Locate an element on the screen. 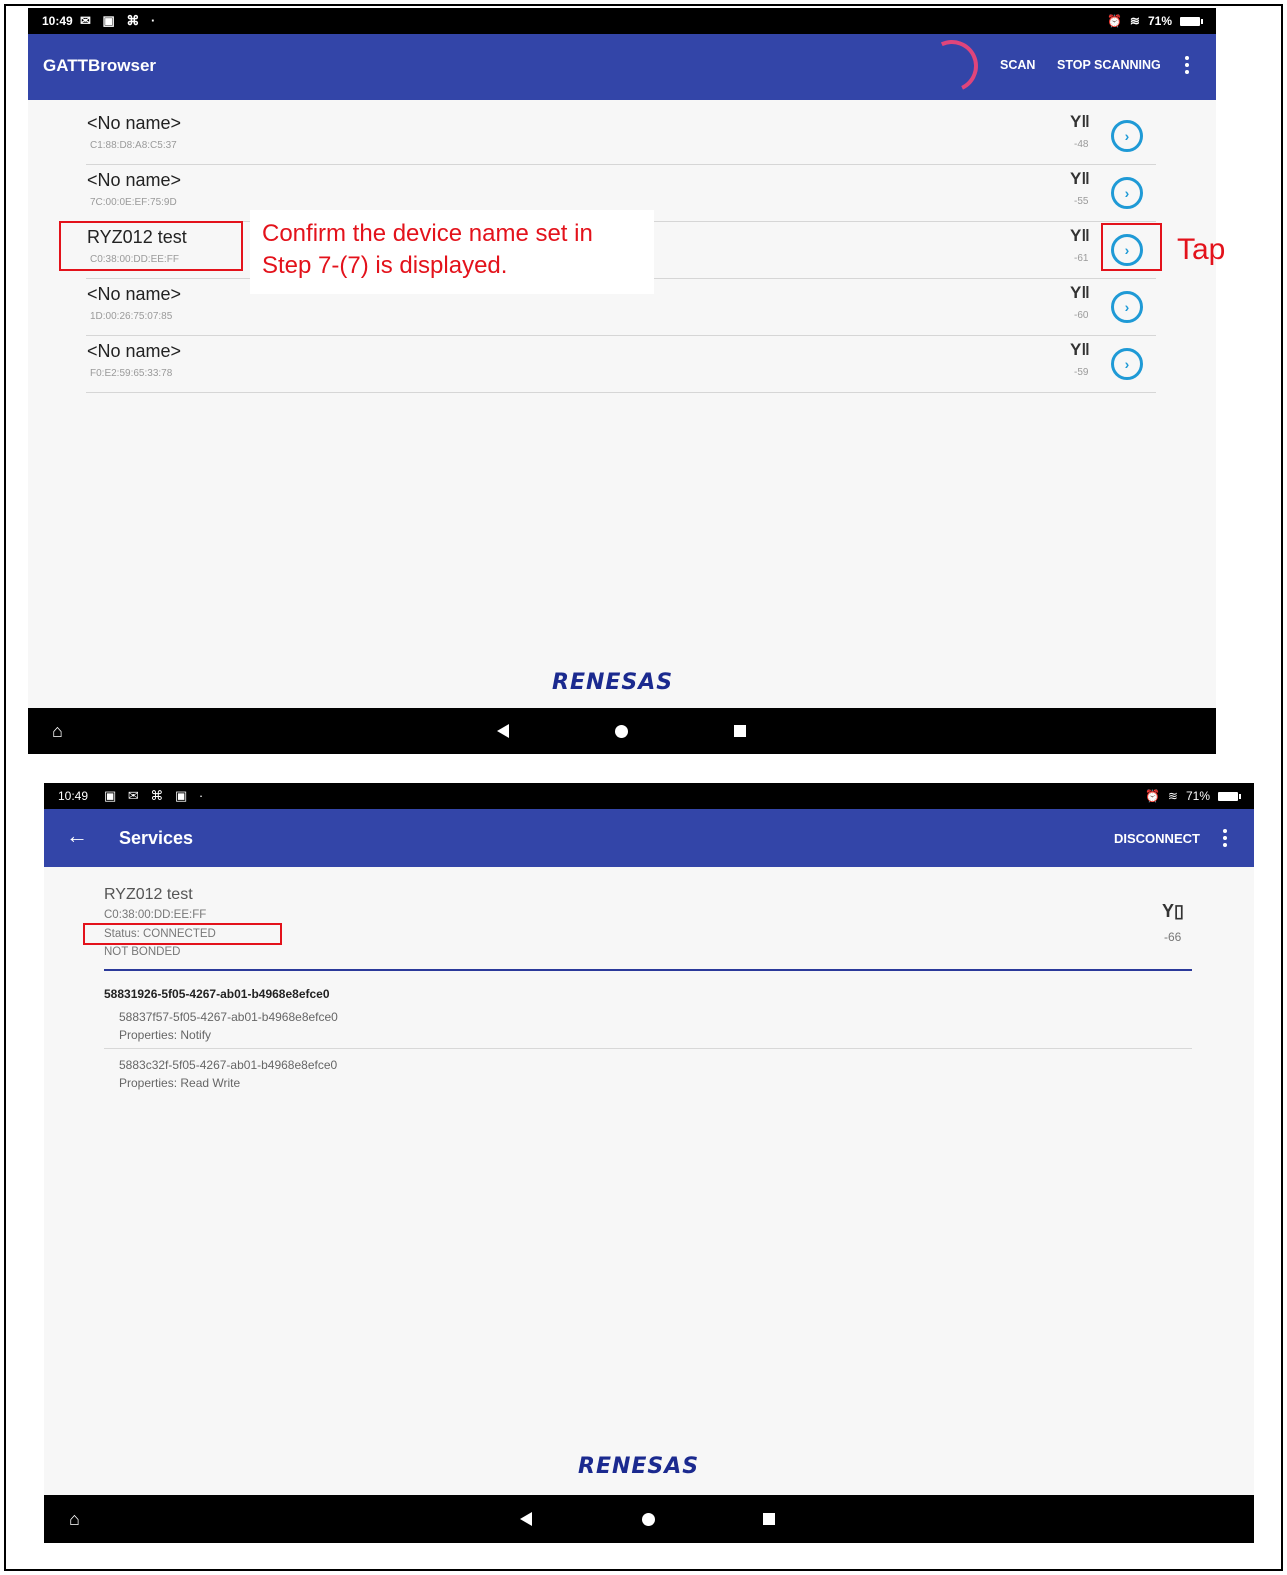 This screenshot has width=1287, height=1575. notification-icons: ✉ ▣ ⌘ · is located at coordinates (120, 20).